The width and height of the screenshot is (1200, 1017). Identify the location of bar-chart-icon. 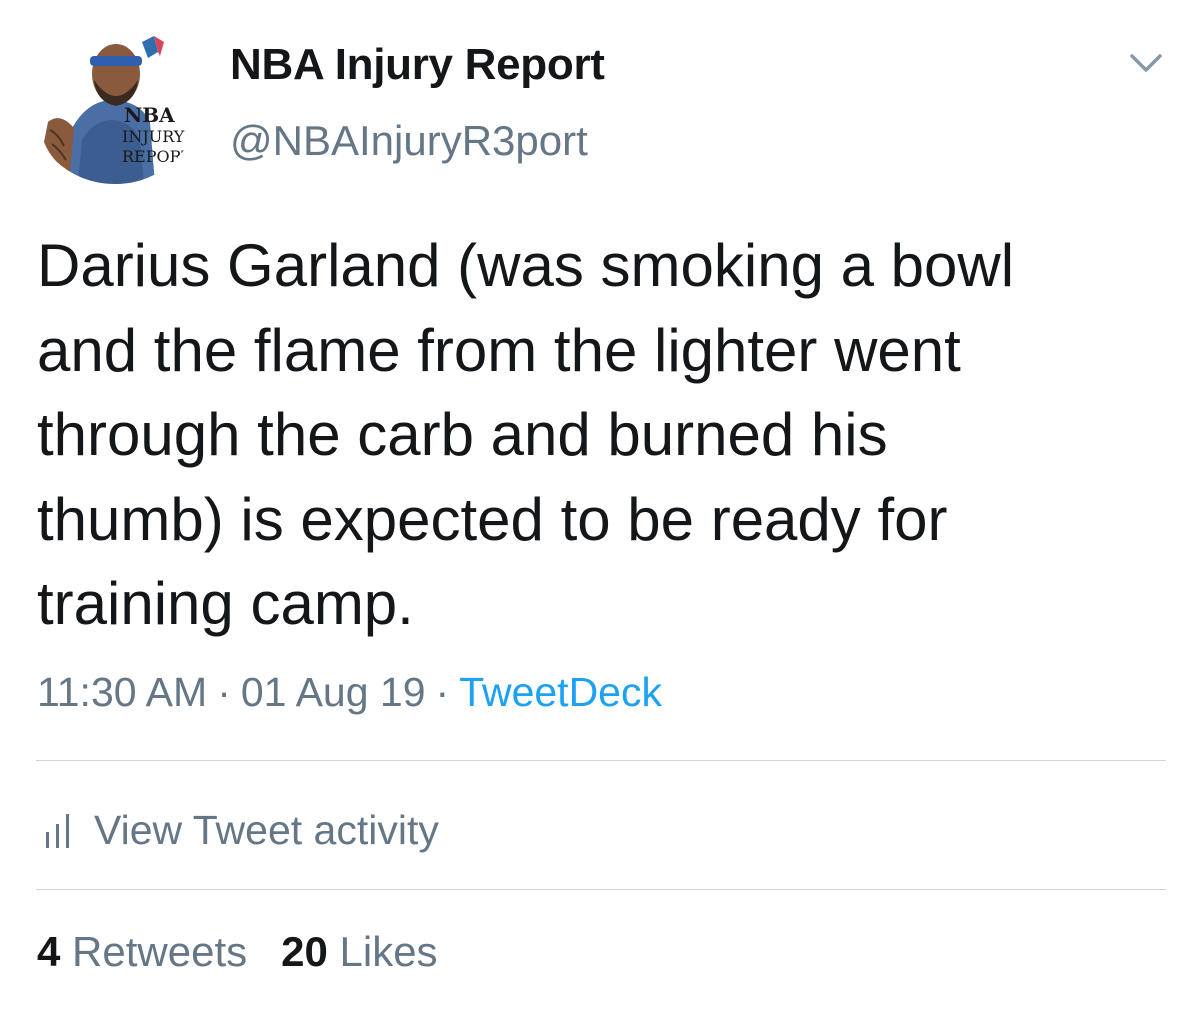
(57, 831).